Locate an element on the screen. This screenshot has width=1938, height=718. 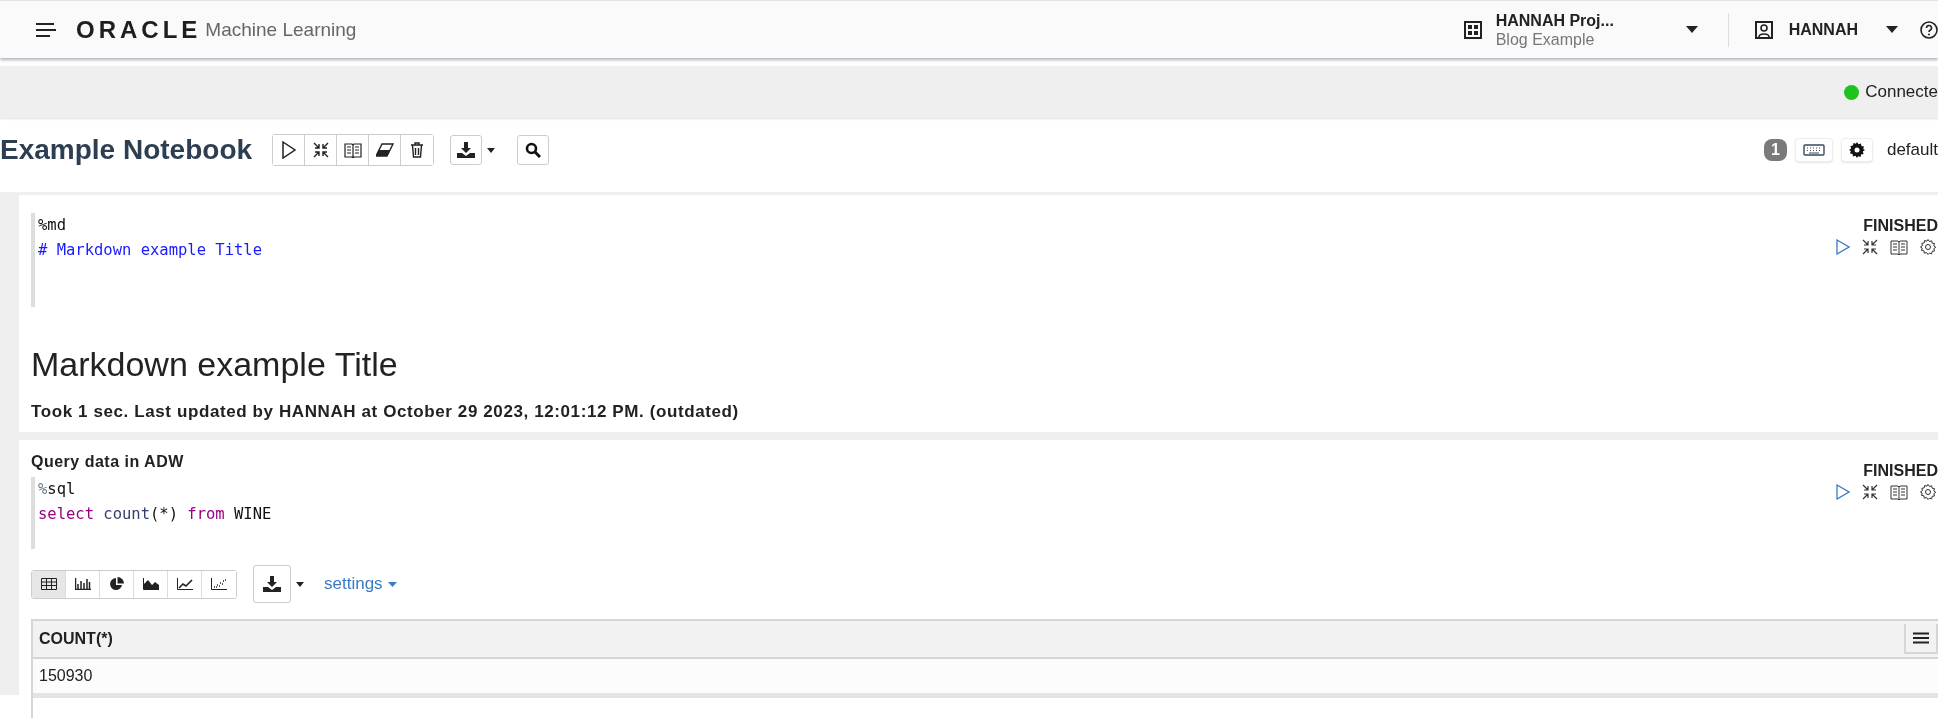
product-name: Machine Learning is located at coordinates (281, 29).